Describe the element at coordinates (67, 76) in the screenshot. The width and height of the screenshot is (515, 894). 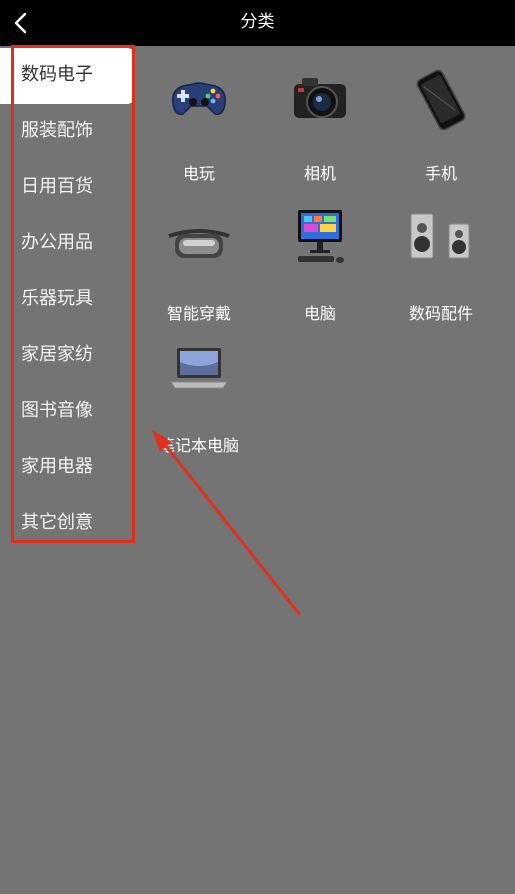
I see `sidebar-item-digital-electronics: 数码电子` at that location.